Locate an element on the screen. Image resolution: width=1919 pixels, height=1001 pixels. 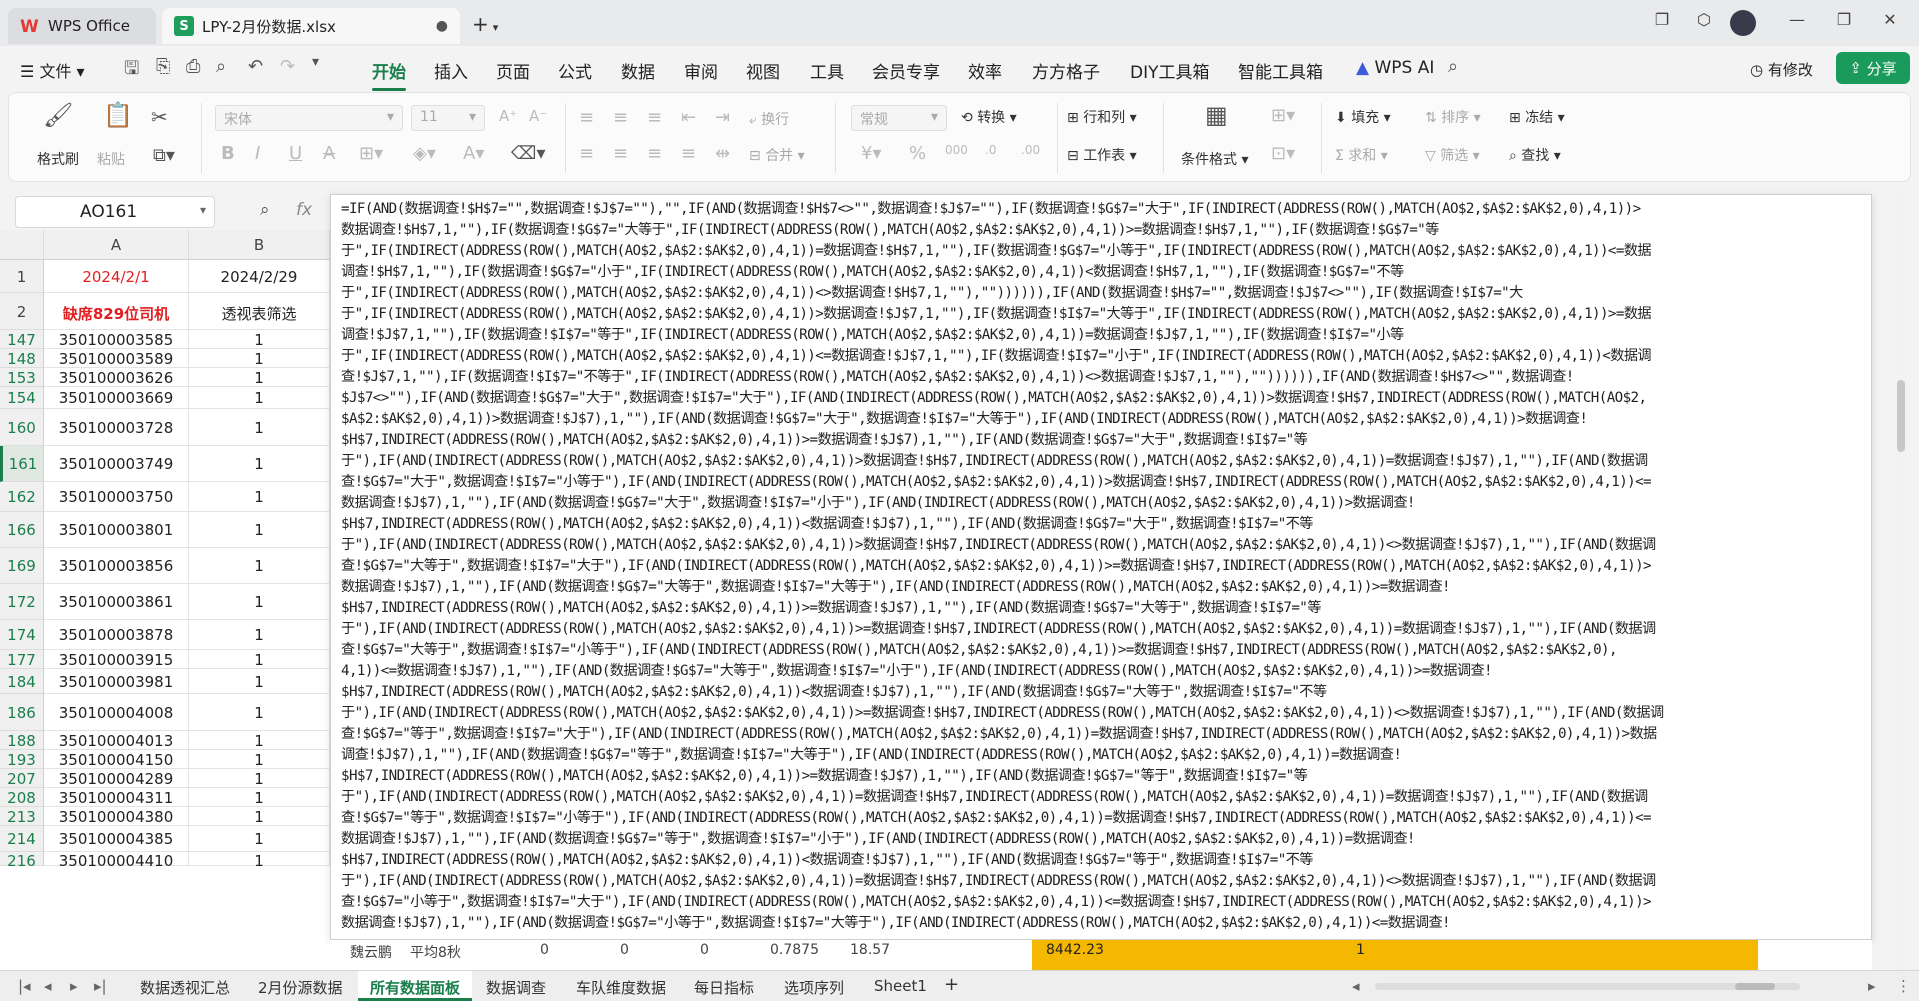
convert-button: ⟲ 转换 ▾ is located at coordinates (989, 117).